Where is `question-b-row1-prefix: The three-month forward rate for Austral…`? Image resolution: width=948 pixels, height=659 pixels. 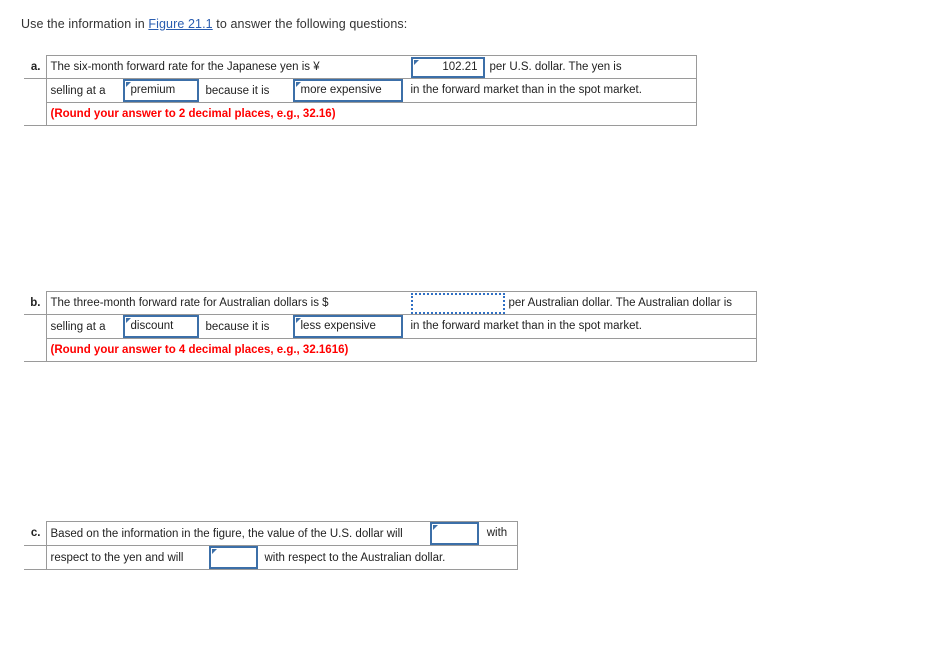 question-b-row1-prefix: The three-month forward rate for Austral… is located at coordinates (189, 303).